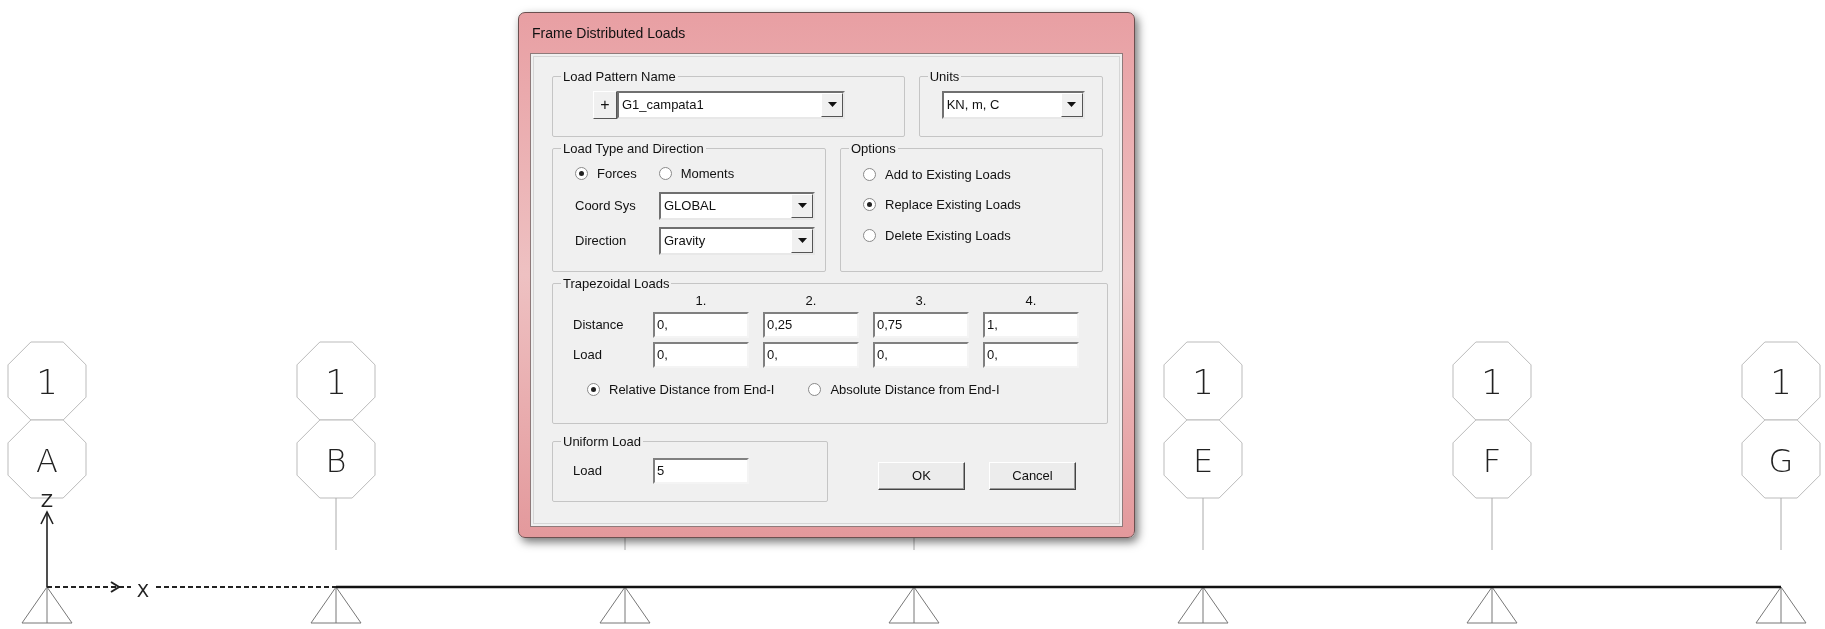 Image resolution: width=1825 pixels, height=629 pixels. I want to click on load-pattern-dropdown: G1_campata1, so click(731, 104).